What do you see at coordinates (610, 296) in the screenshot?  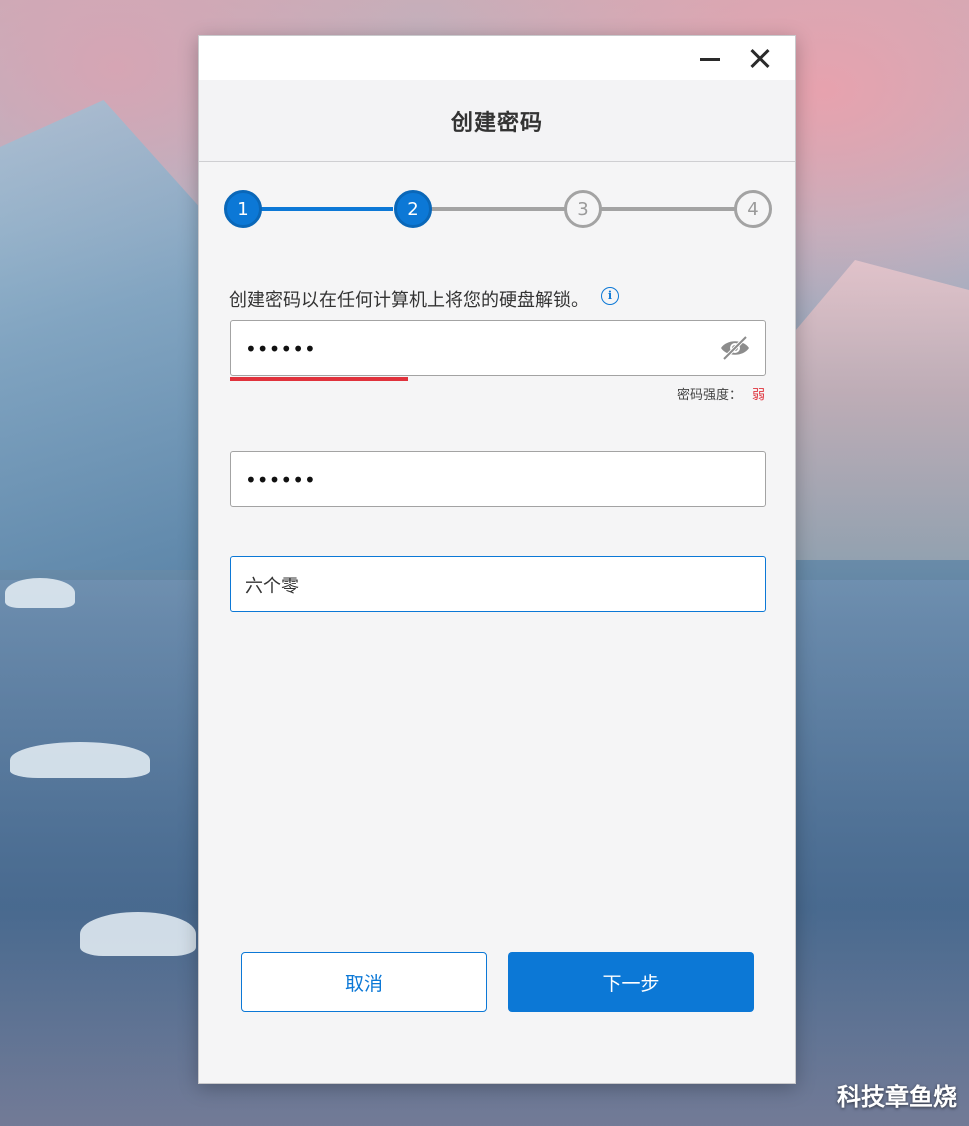 I see `info-icon: i` at bounding box center [610, 296].